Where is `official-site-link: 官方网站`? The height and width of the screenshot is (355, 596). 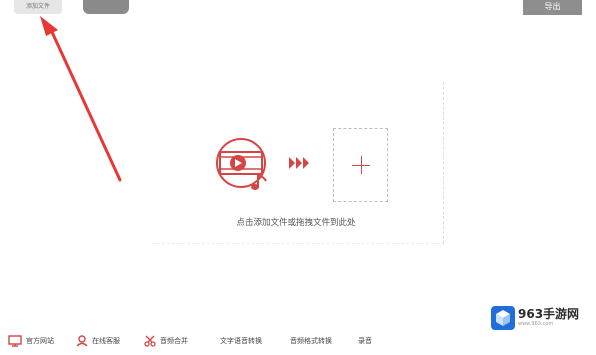
official-site-link: 官方网站 is located at coordinates (31, 341).